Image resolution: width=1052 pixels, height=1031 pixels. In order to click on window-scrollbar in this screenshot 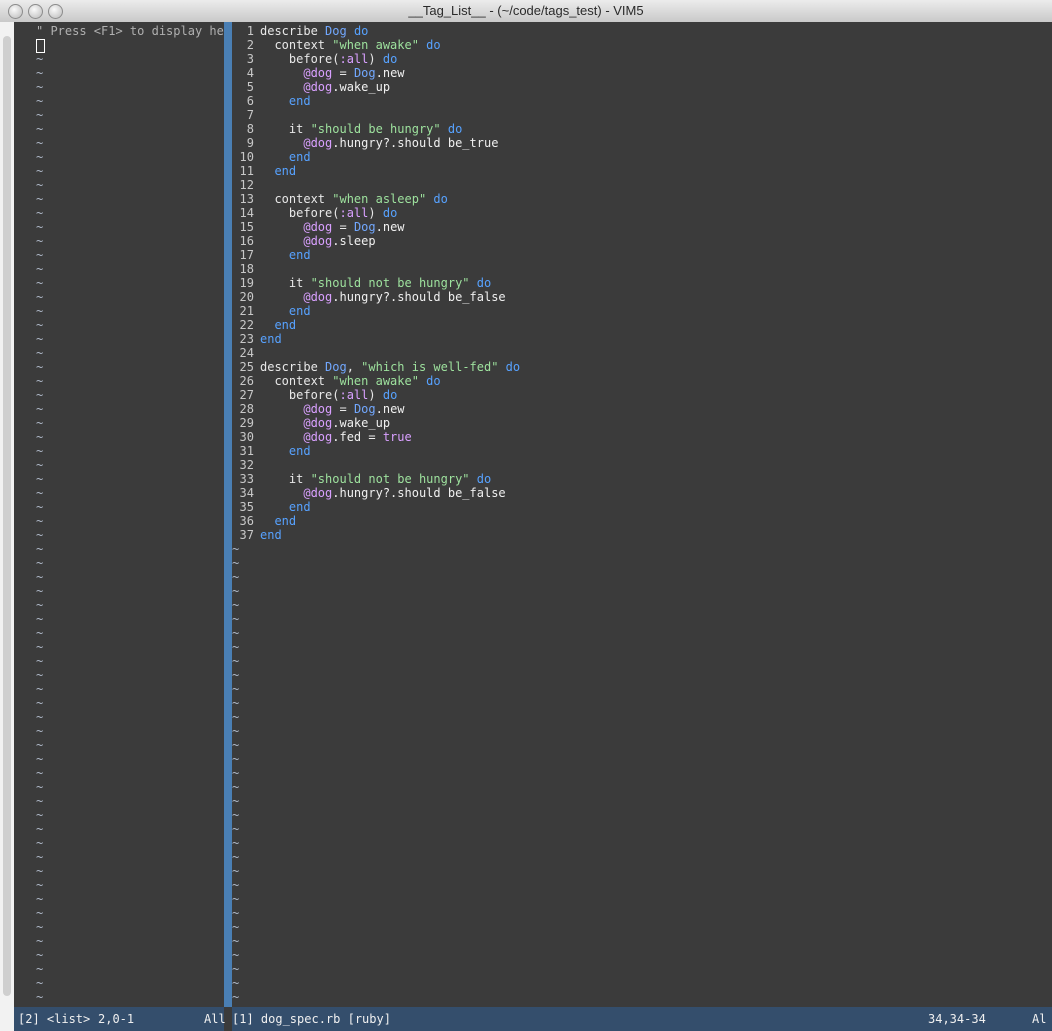, I will do `click(7, 526)`.